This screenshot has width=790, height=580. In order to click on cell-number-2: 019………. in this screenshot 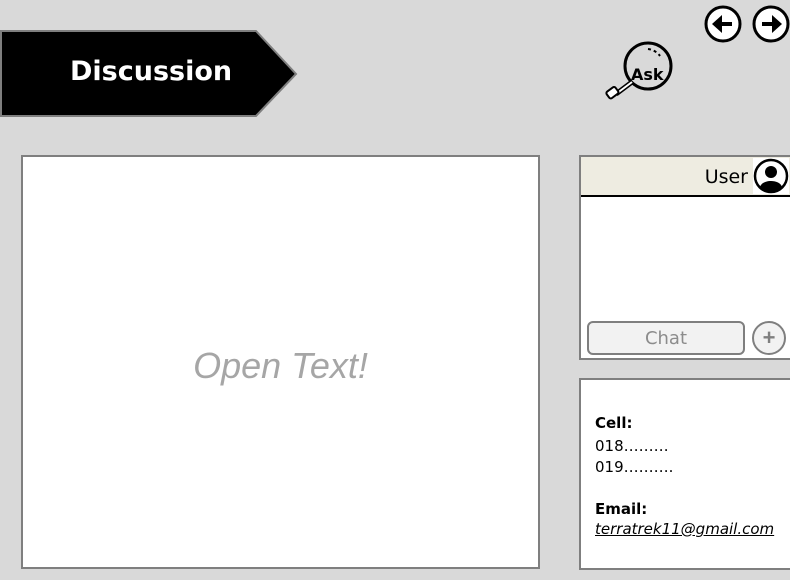, I will do `click(634, 467)`.